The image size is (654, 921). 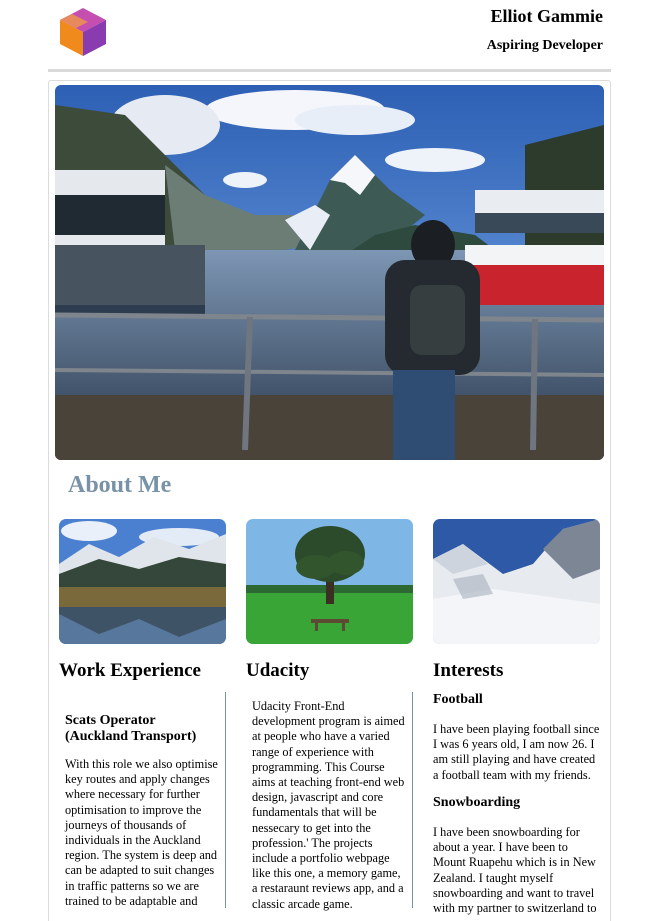 What do you see at coordinates (130, 670) in the screenshot?
I see `work-experience-heading: Work Experience` at bounding box center [130, 670].